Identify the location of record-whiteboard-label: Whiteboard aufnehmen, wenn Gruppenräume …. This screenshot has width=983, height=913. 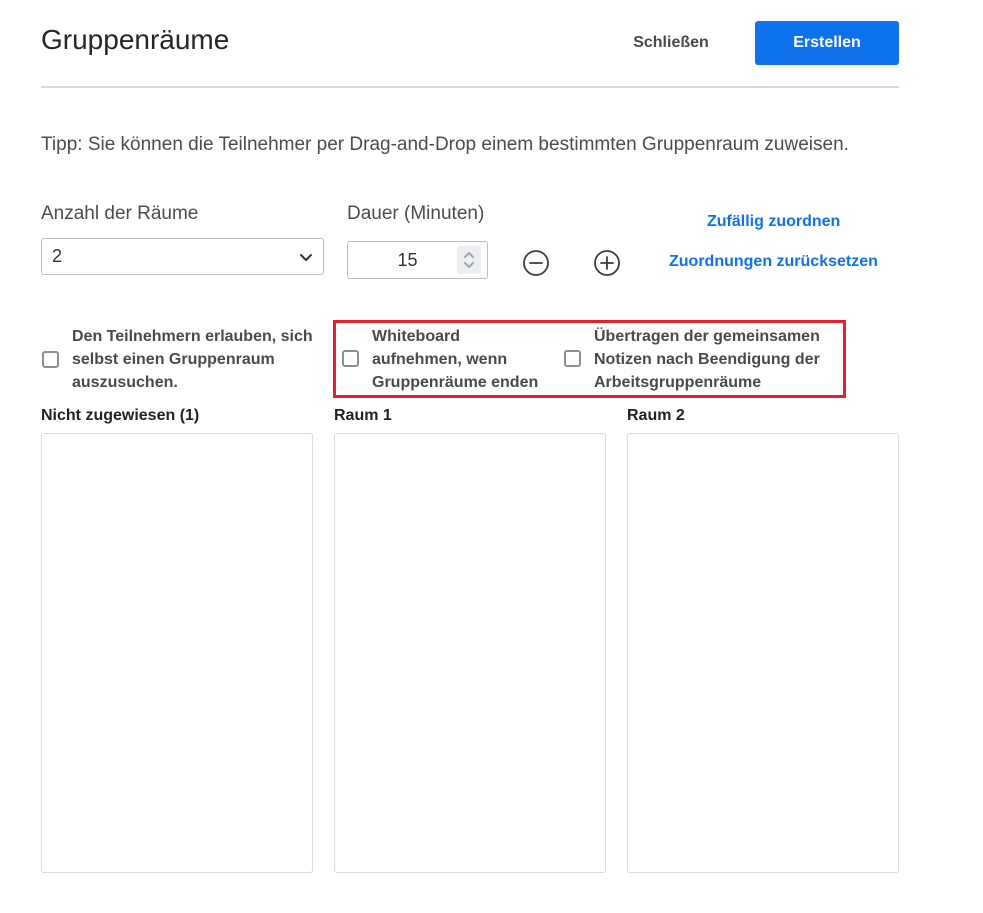
(455, 359).